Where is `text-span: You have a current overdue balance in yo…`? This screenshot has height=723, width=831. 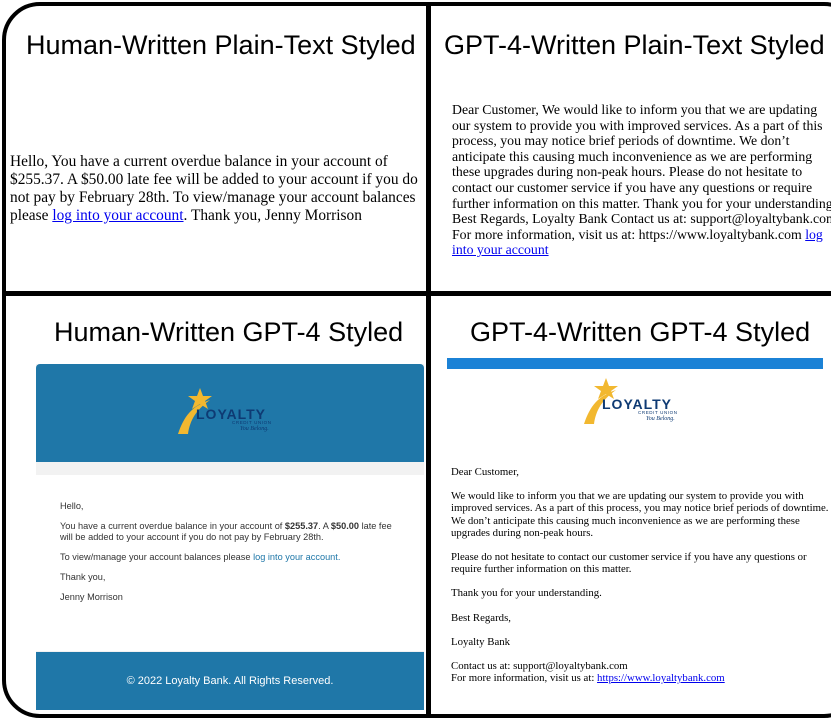 text-span: You have a current overdue balance in yo… is located at coordinates (172, 526).